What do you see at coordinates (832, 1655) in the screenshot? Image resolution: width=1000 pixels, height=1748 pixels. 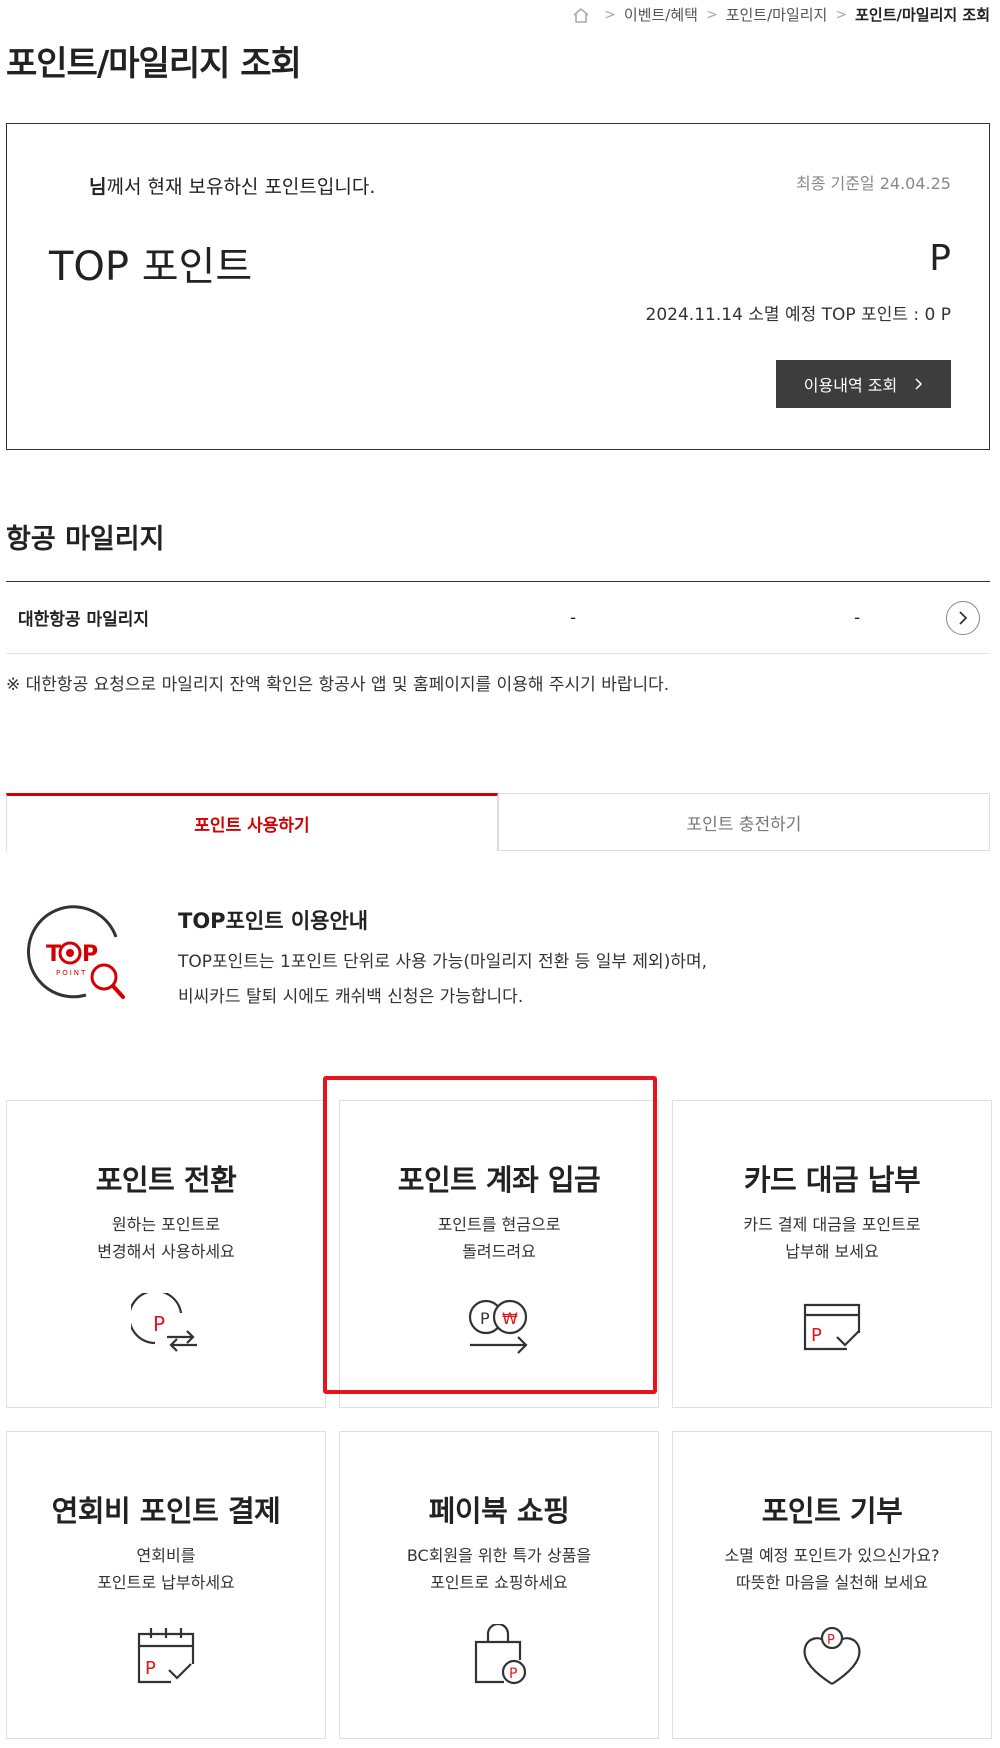 I see `heart-donation-icon: P` at bounding box center [832, 1655].